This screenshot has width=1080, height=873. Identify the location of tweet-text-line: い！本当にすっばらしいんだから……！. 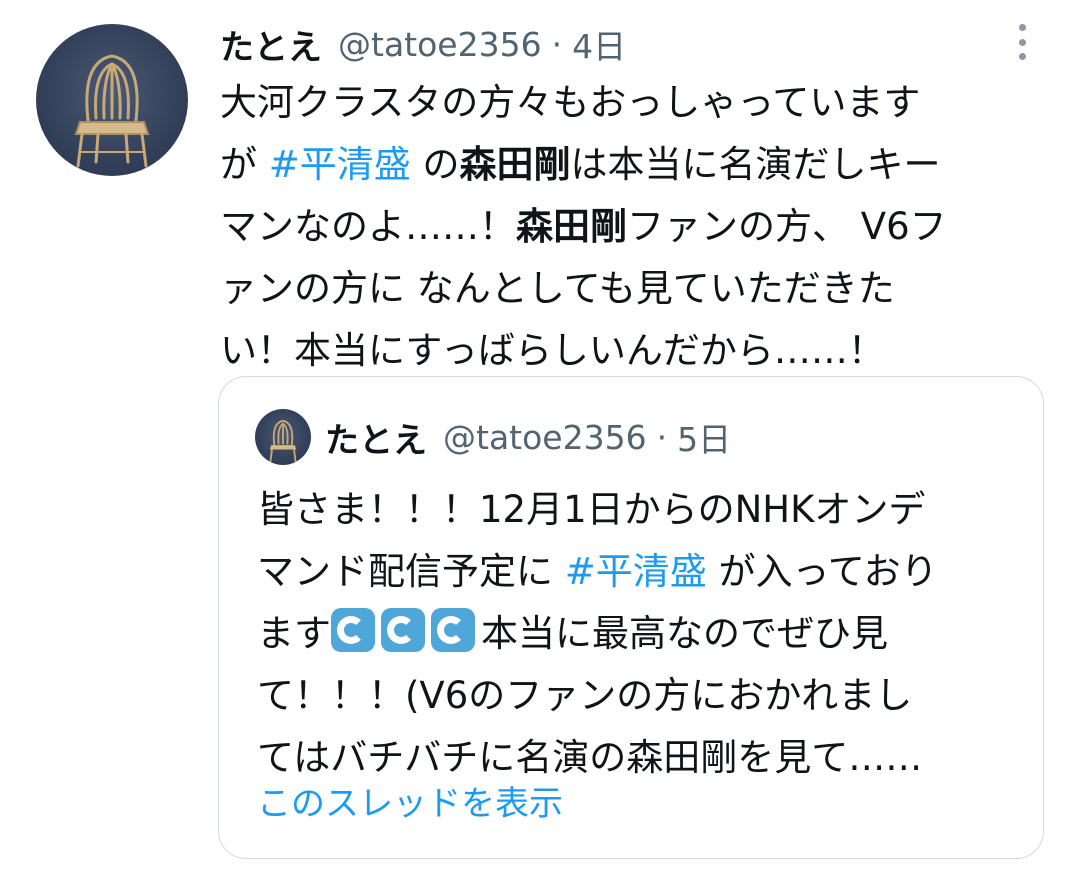
(552, 350).